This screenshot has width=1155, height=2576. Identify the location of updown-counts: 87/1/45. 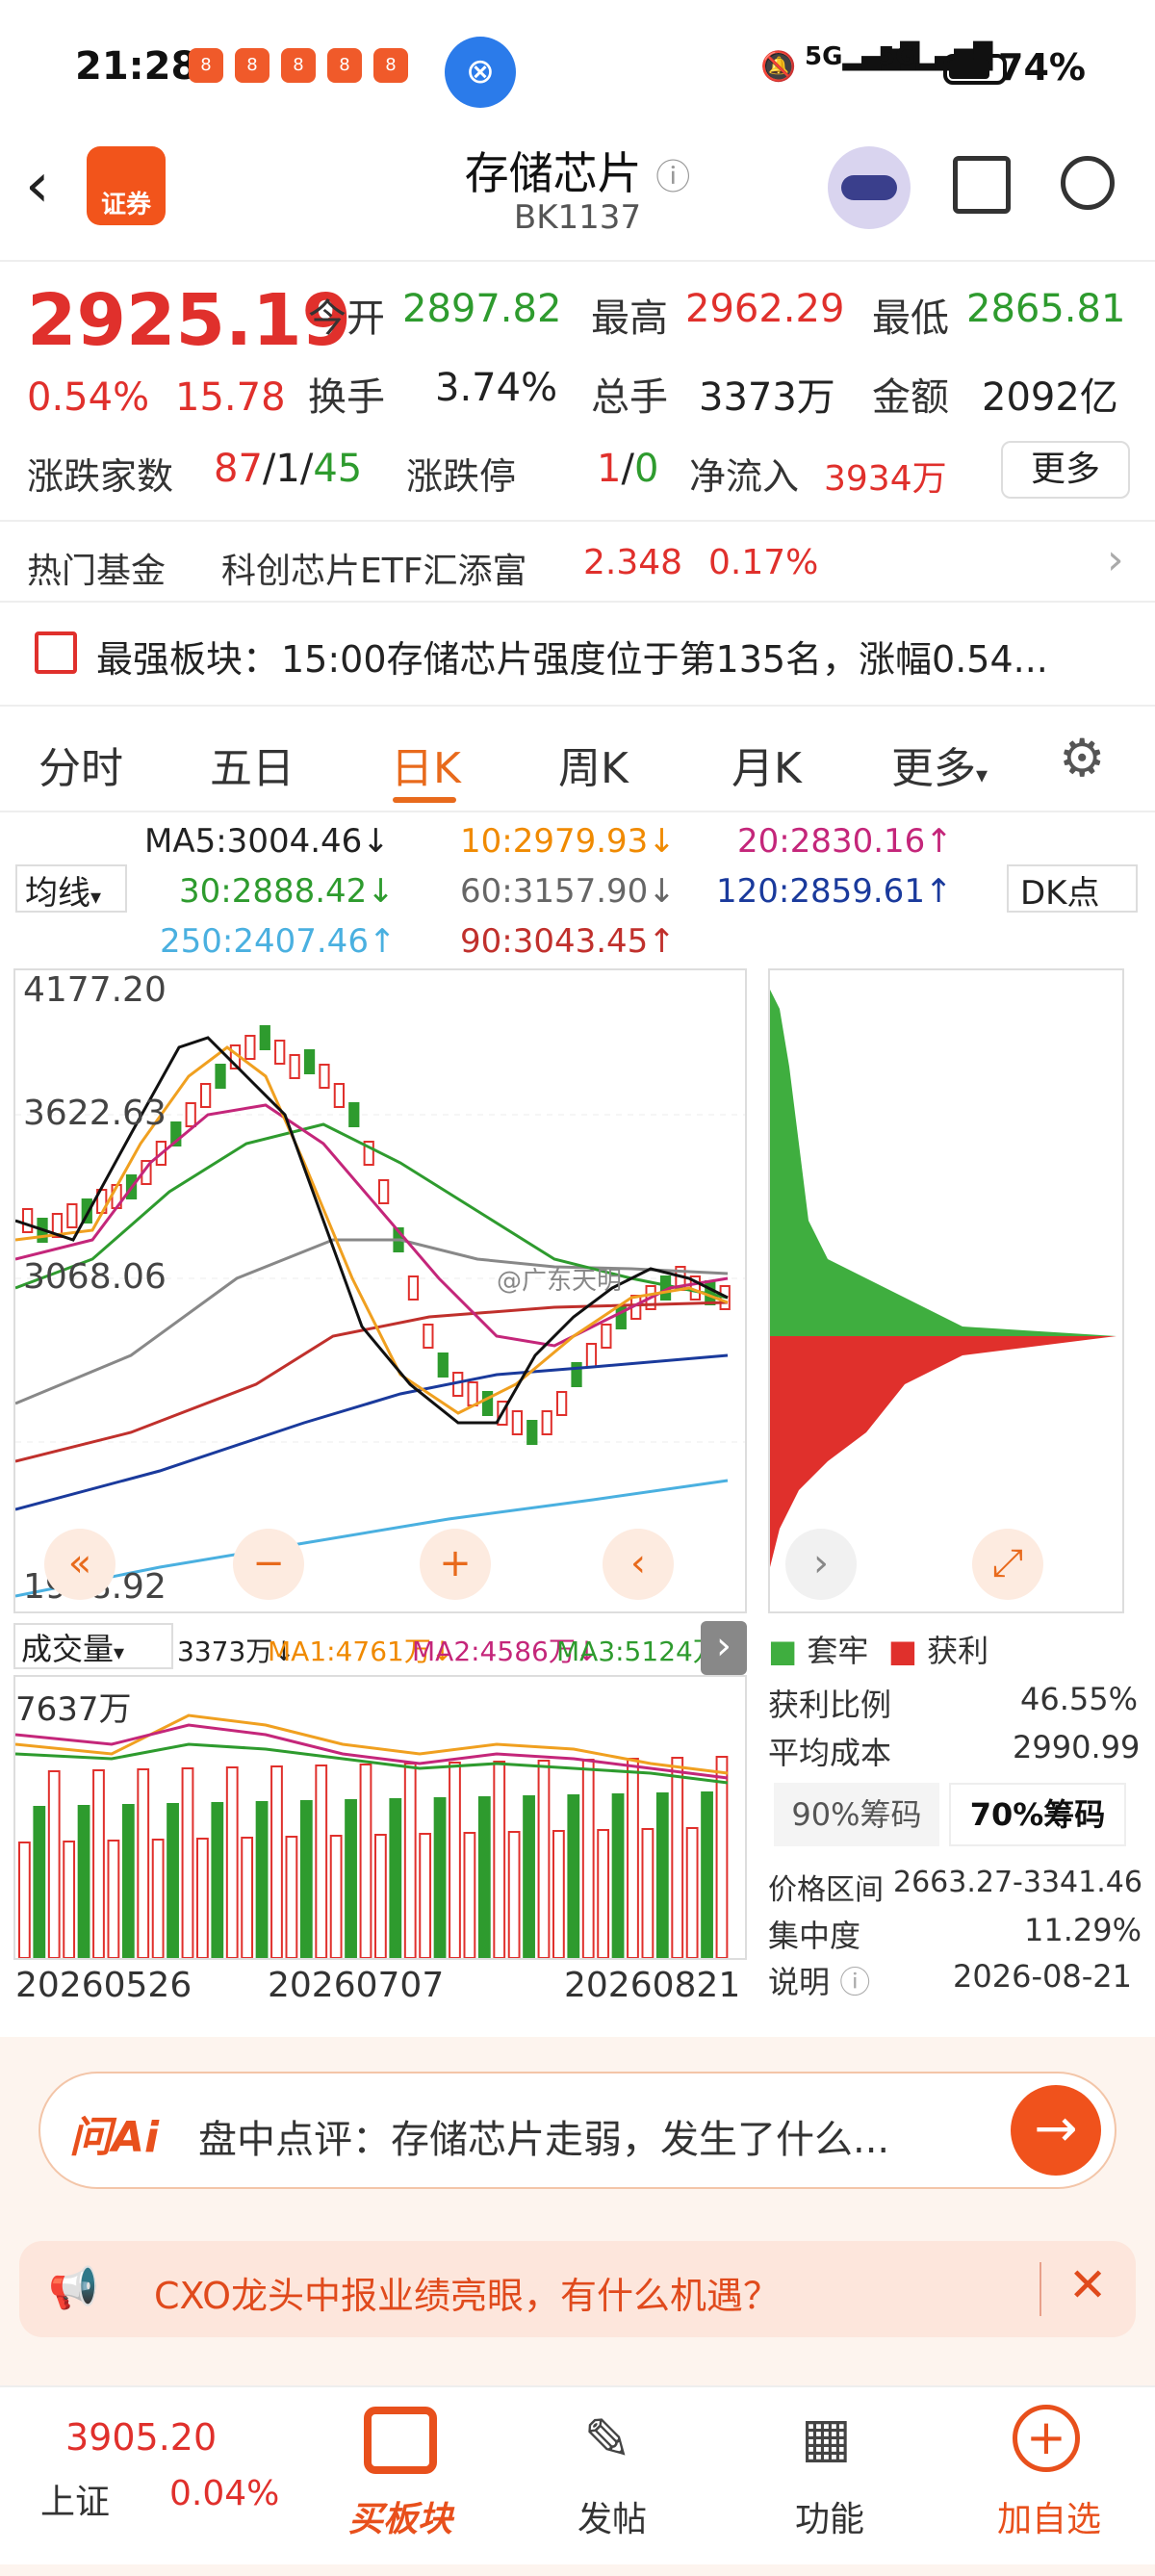
(288, 469).